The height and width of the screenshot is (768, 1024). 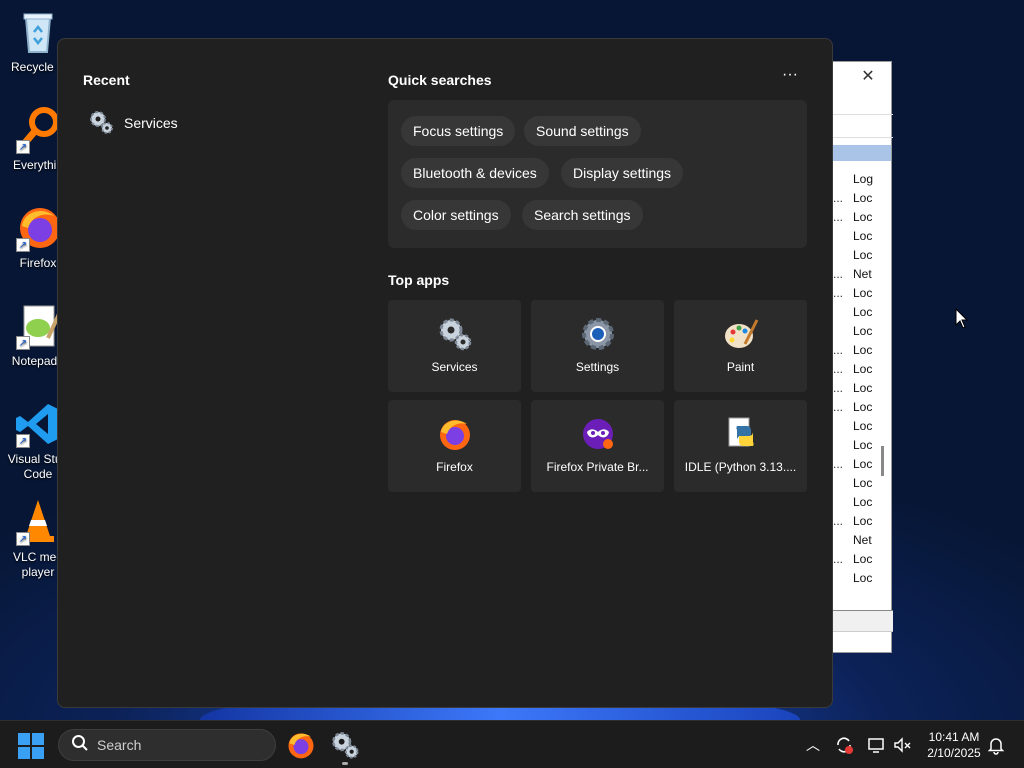 I want to click on python-idle-icon, so click(x=741, y=434).